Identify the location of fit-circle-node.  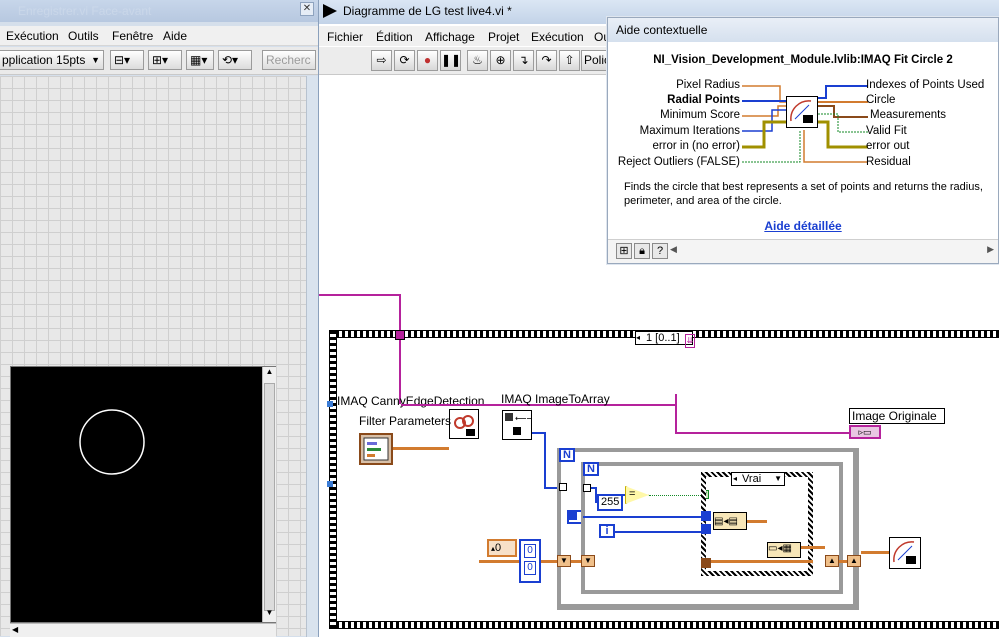
(905, 553).